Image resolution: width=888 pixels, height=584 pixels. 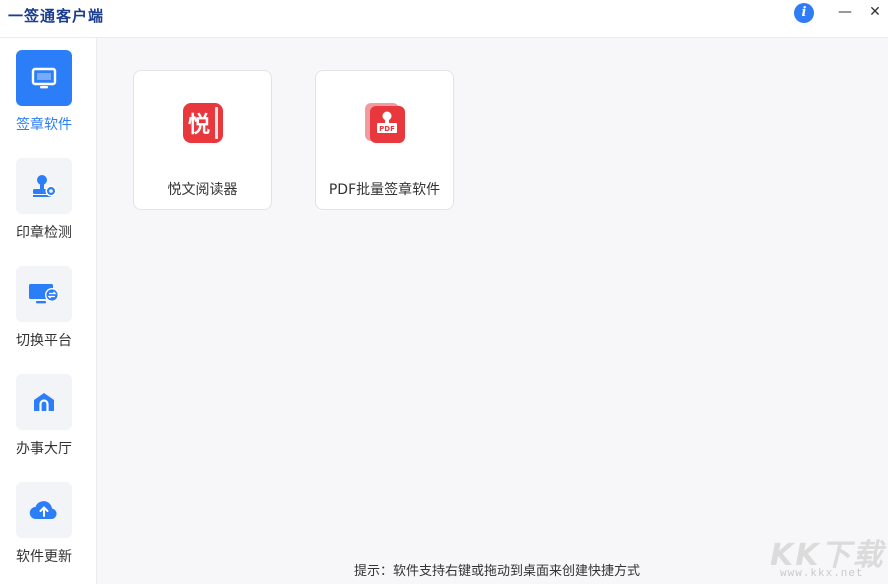 I want to click on app-card-label: 悦文阅读器, so click(x=202, y=190).